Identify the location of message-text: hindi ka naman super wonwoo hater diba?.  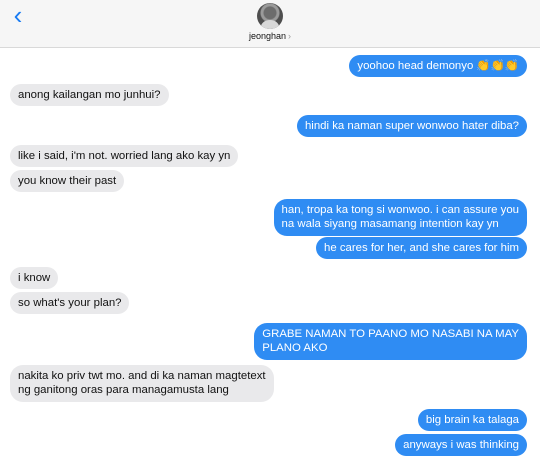
(411, 126).